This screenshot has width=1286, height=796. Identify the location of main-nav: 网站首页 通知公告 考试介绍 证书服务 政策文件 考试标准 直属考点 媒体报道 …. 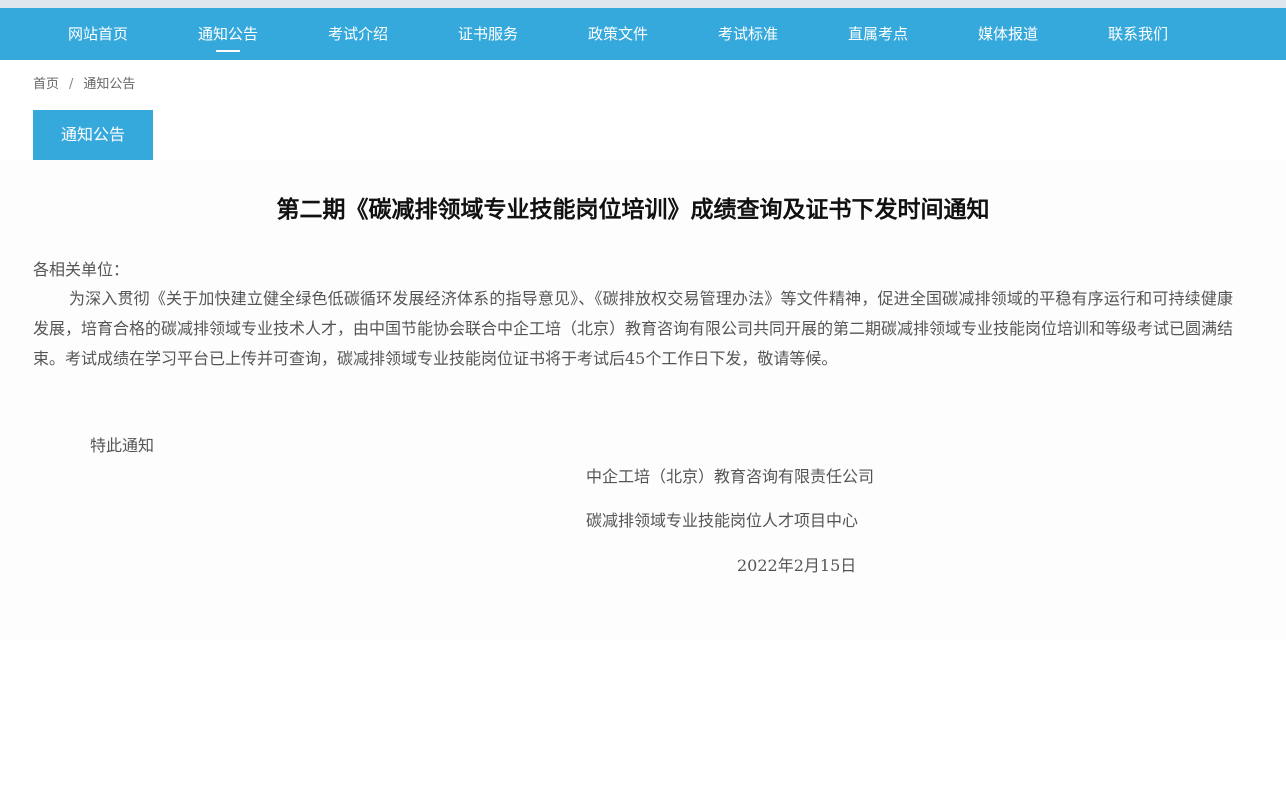
(643, 34).